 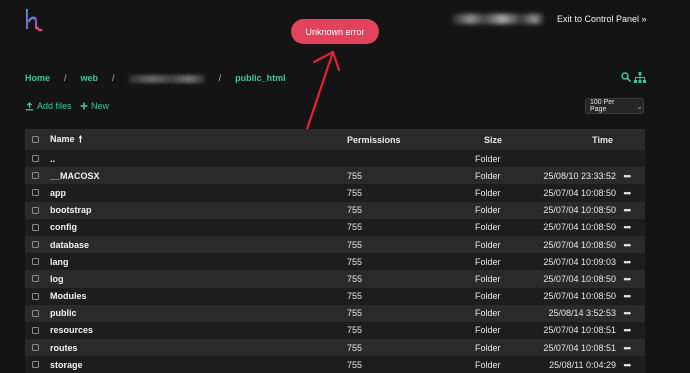 I want to click on file-time: 25/08/14 3:52:53, so click(x=582, y=313).